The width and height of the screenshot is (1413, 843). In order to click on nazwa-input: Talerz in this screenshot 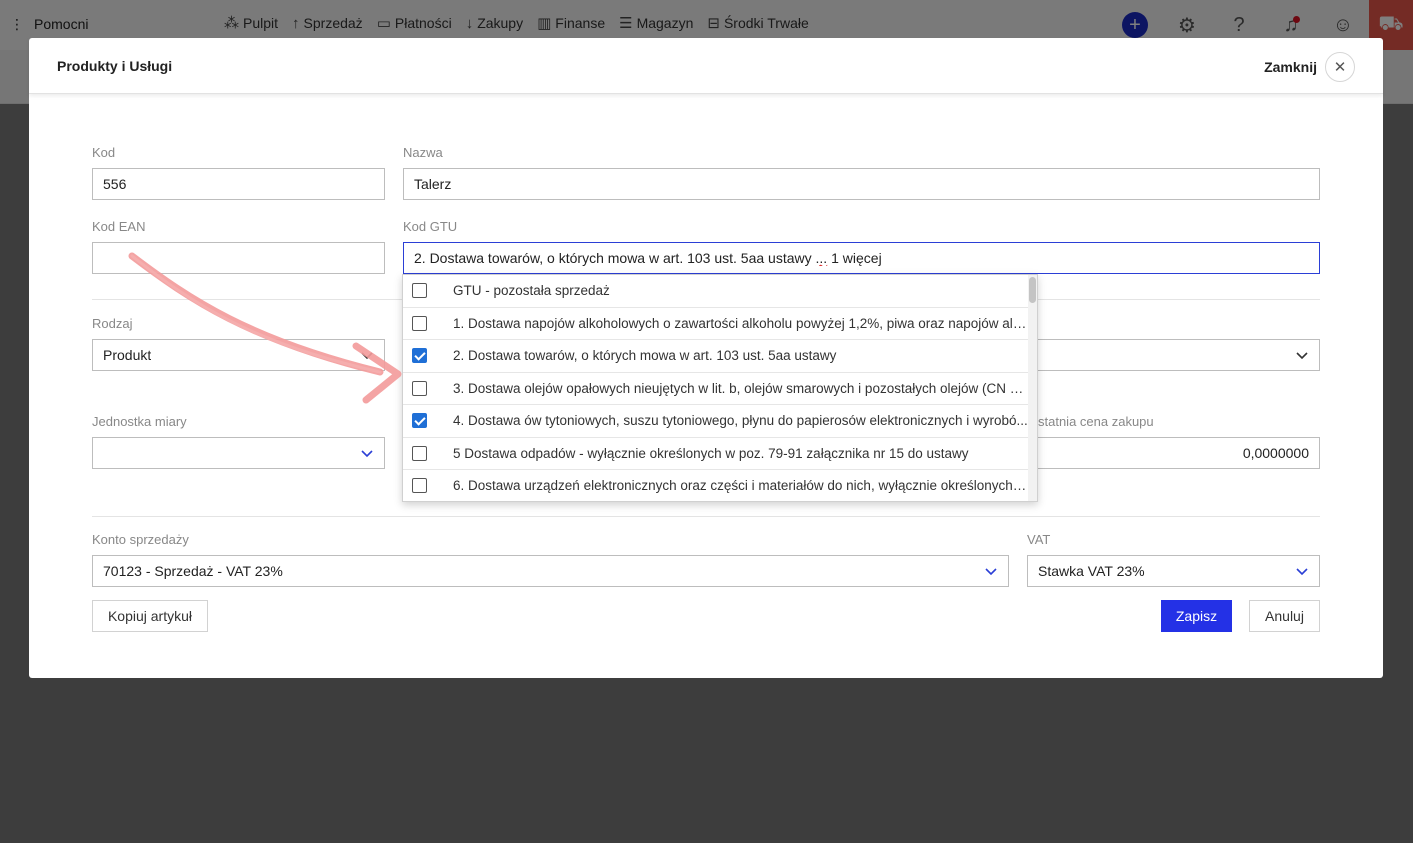, I will do `click(861, 184)`.